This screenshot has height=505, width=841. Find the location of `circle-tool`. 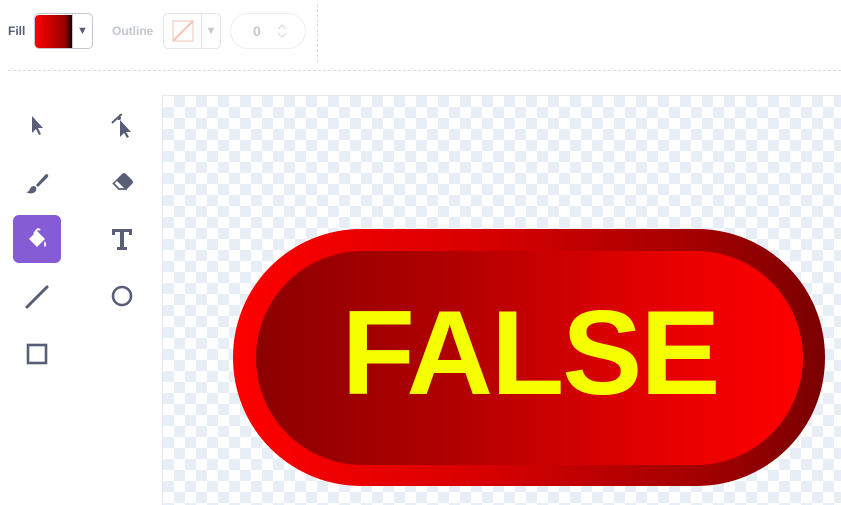

circle-tool is located at coordinates (122, 296).